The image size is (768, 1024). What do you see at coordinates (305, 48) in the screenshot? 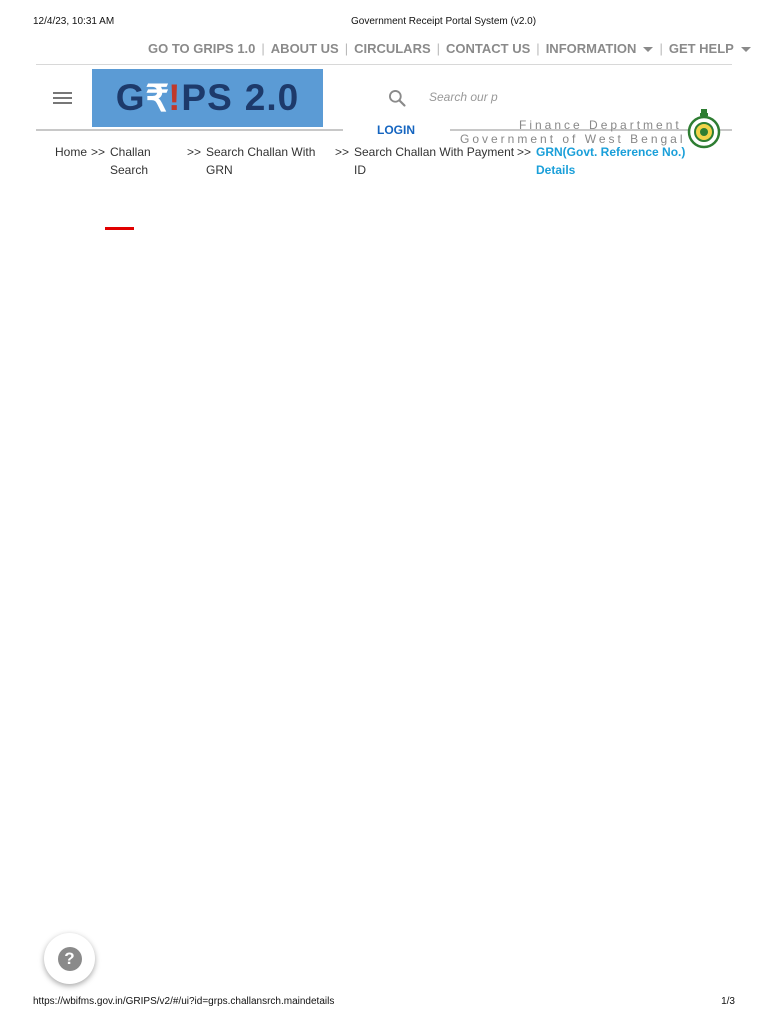
I see `nav-about-us: ABOUT US` at bounding box center [305, 48].